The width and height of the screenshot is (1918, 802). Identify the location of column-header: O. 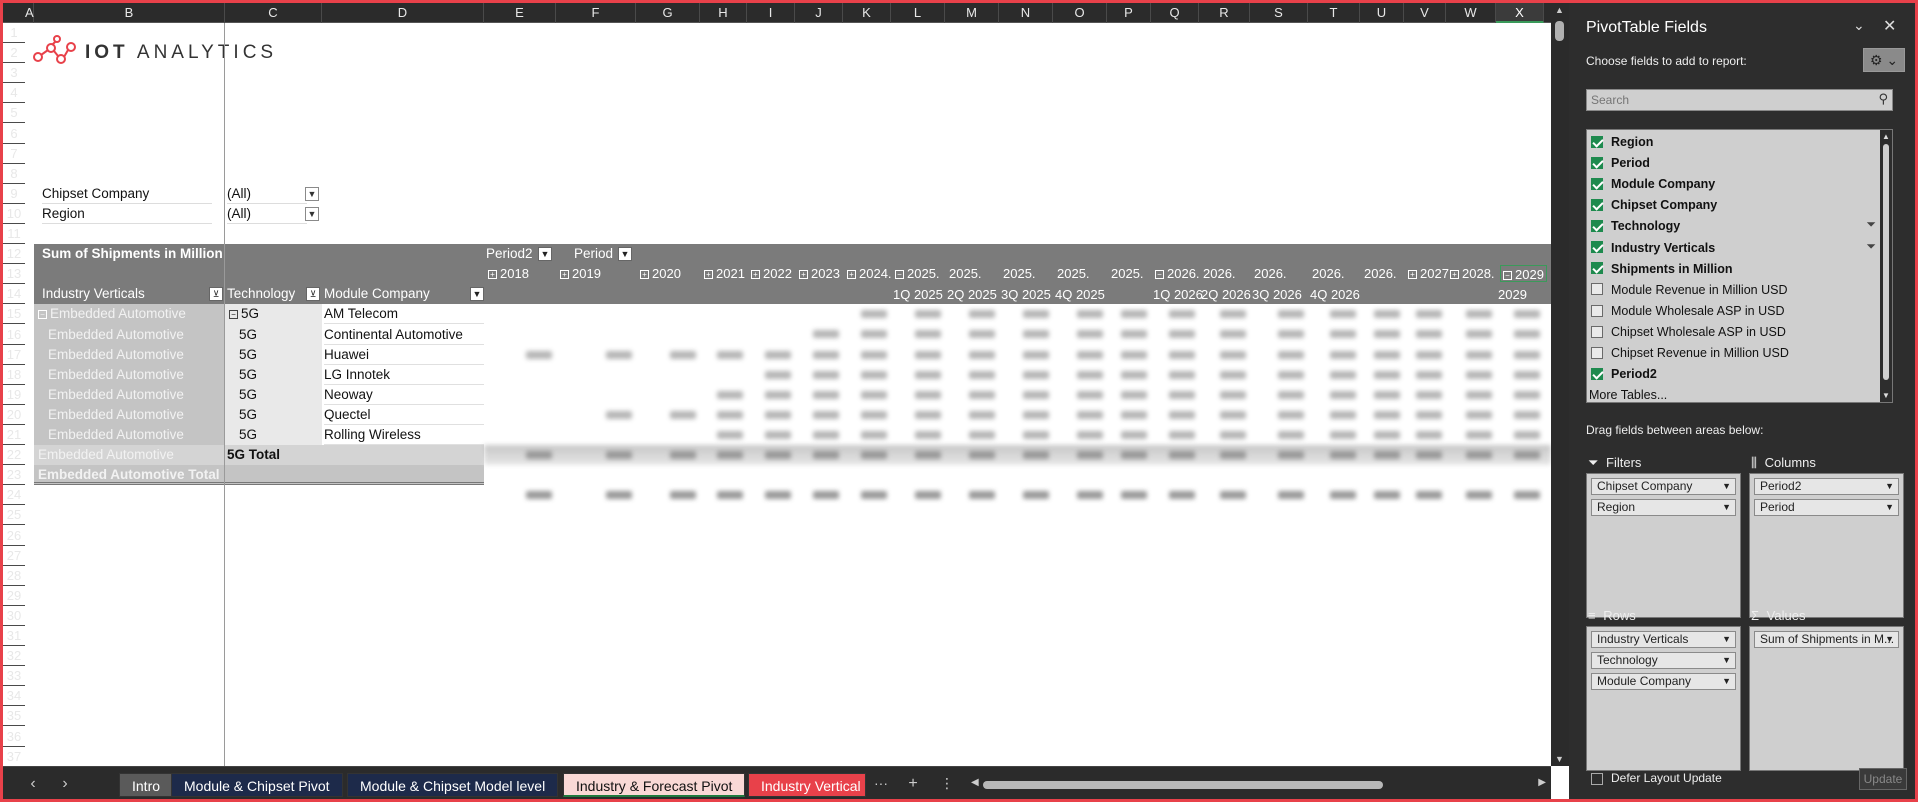
(1080, 13).